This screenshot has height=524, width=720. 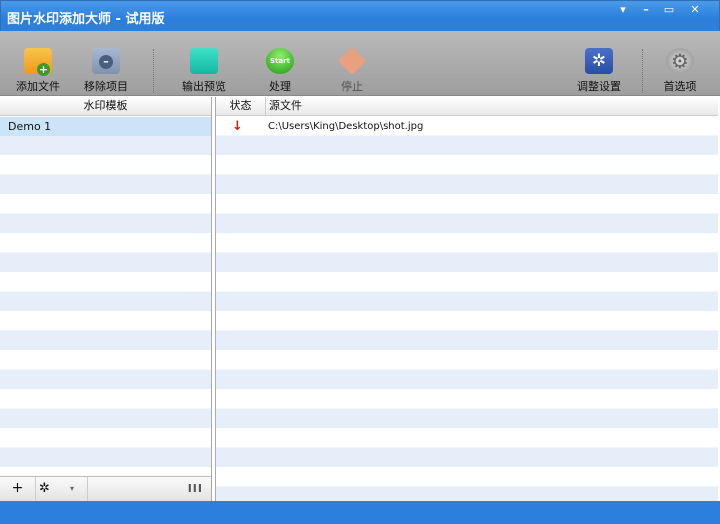 What do you see at coordinates (695, 10) in the screenshot?
I see `close-button: ✕` at bounding box center [695, 10].